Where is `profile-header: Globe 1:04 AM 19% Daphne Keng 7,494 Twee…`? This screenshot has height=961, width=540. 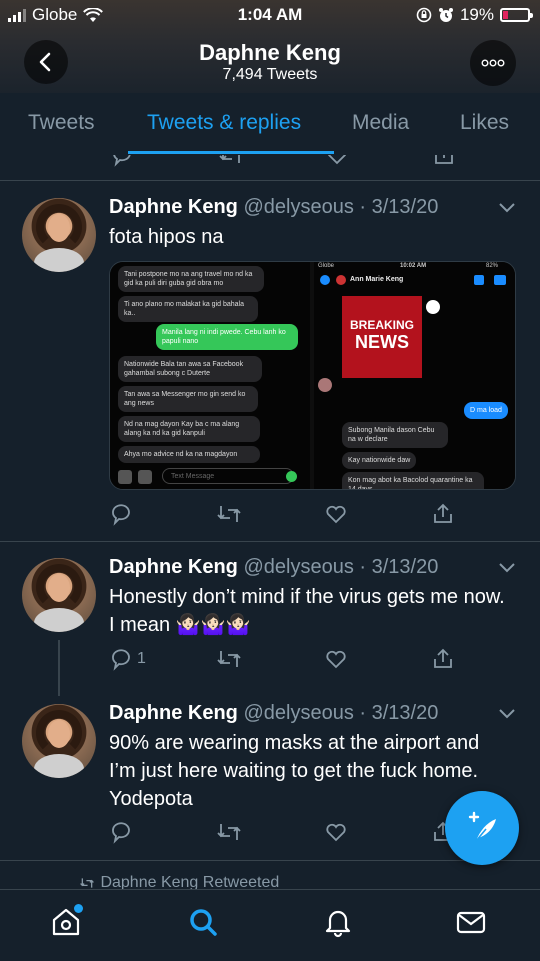
profile-header: Globe 1:04 AM 19% Daphne Keng 7,494 Twee… is located at coordinates (270, 46).